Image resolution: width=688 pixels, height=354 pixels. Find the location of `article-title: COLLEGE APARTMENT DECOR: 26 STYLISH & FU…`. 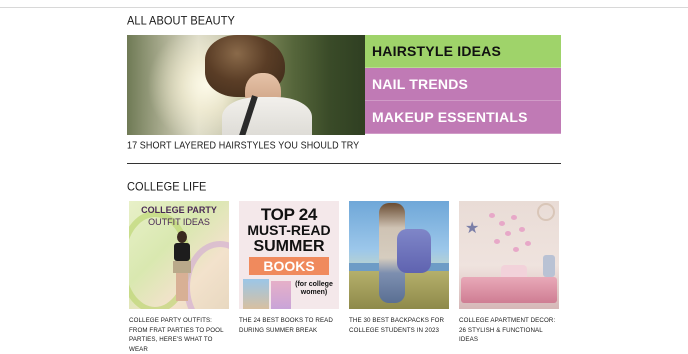

article-title: COLLEGE APARTMENT DECOR: 26 STYLISH & FU… is located at coordinates (509, 330).